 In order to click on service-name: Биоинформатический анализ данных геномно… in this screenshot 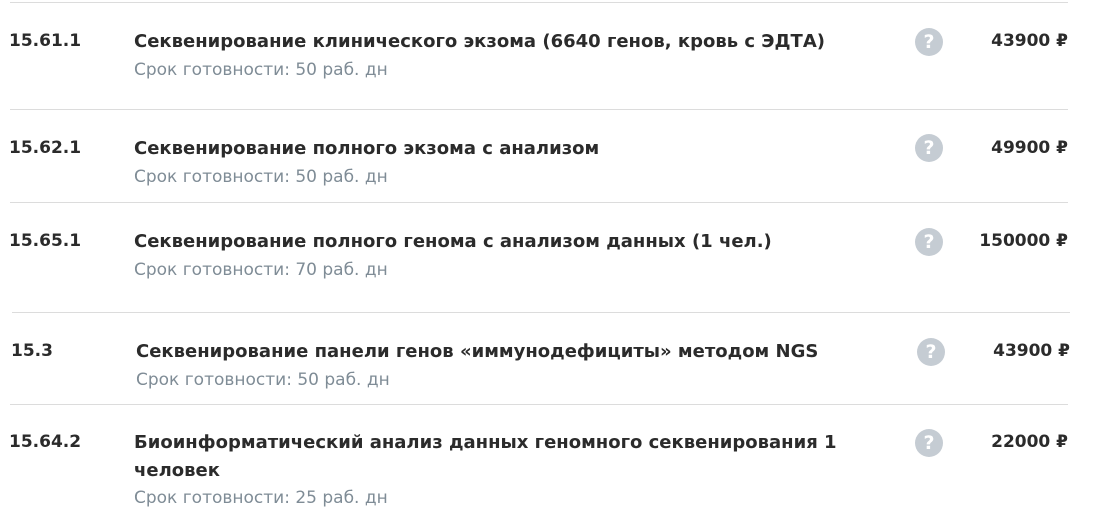, I will do `click(485, 456)`.